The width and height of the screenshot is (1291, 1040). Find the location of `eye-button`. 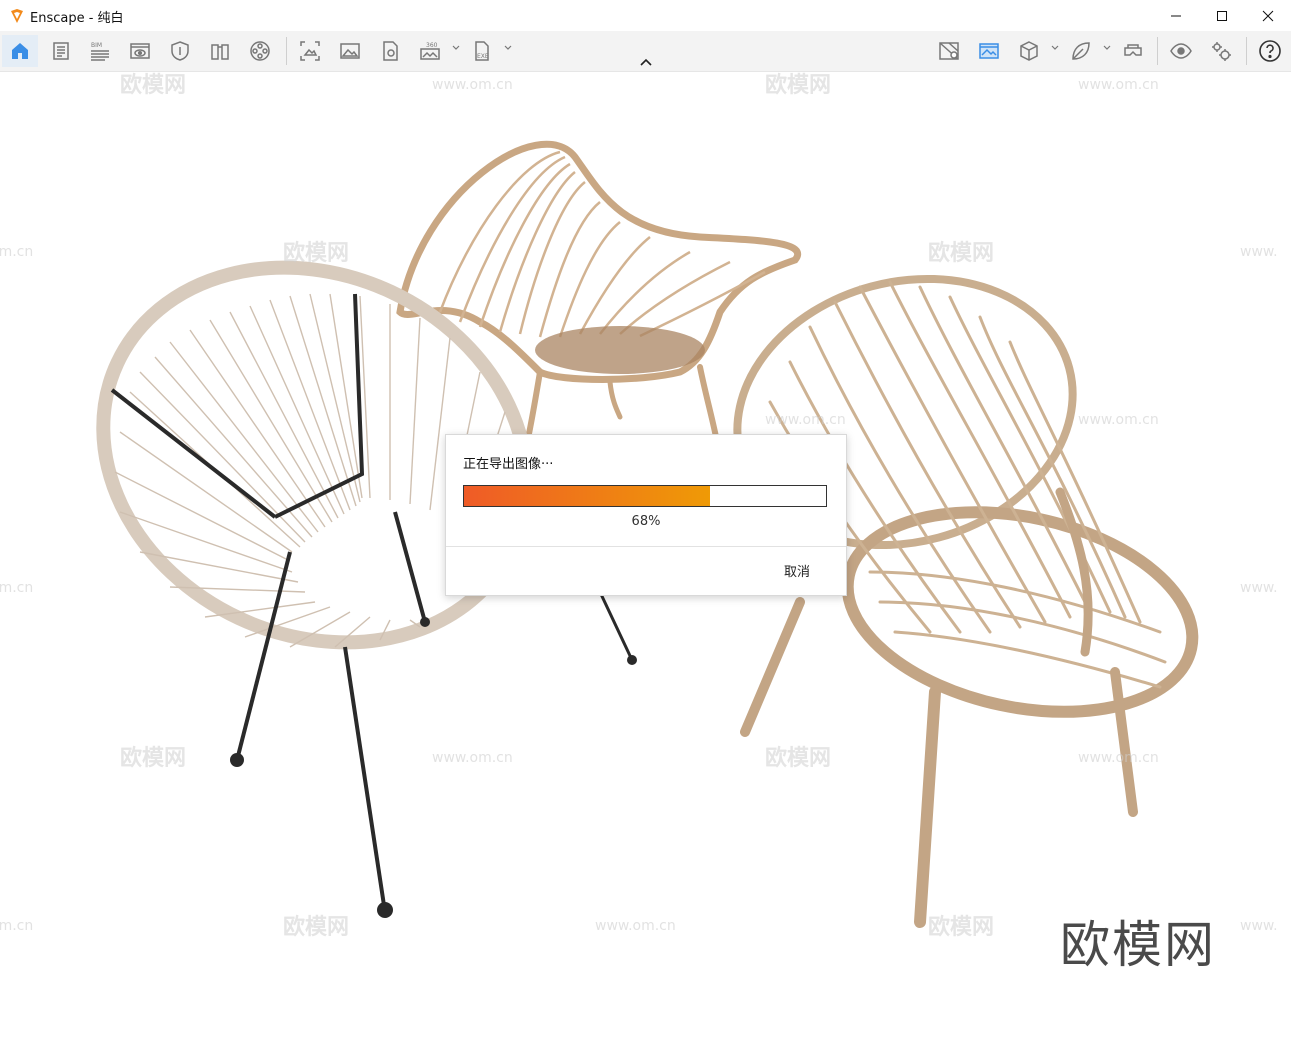

eye-button is located at coordinates (1181, 51).